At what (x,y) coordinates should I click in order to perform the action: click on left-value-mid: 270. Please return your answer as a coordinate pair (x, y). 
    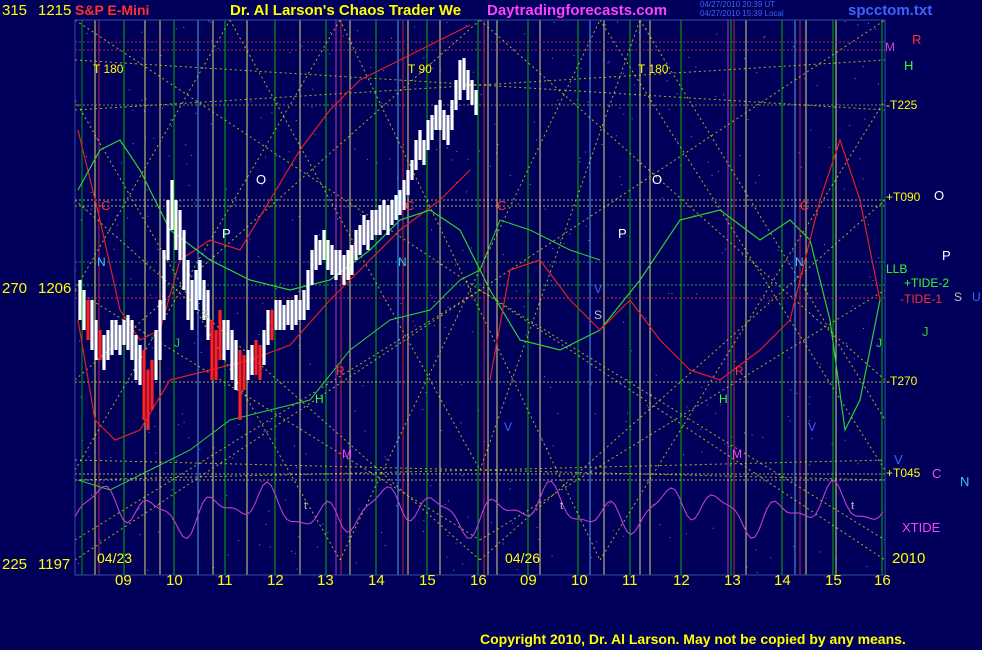
    Looking at the image, I should click on (15, 288).